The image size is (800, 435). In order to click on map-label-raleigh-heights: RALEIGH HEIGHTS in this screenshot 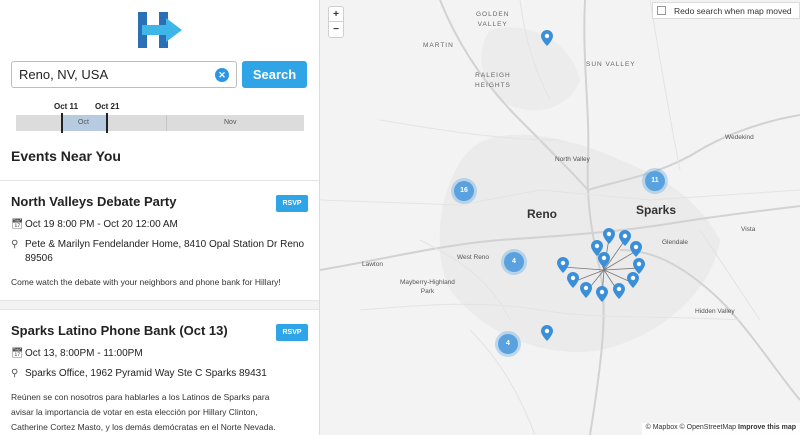, I will do `click(493, 80)`.